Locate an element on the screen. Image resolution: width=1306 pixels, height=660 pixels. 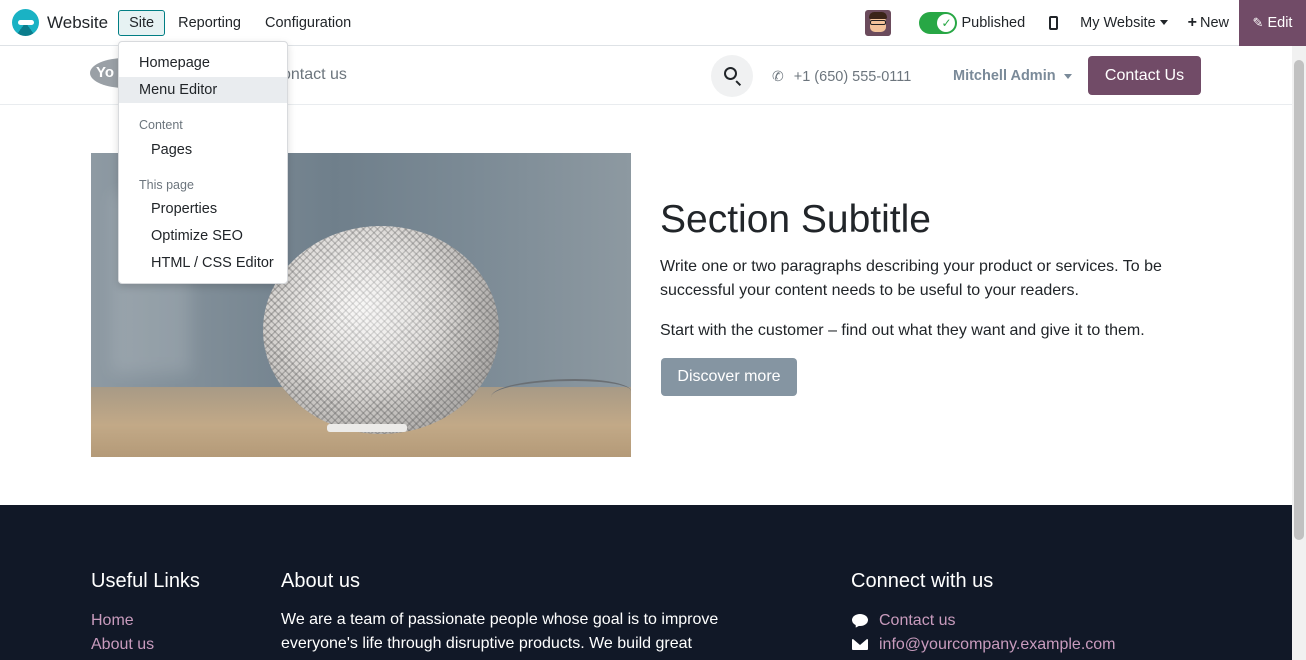
user-avatar is located at coordinates (878, 22).